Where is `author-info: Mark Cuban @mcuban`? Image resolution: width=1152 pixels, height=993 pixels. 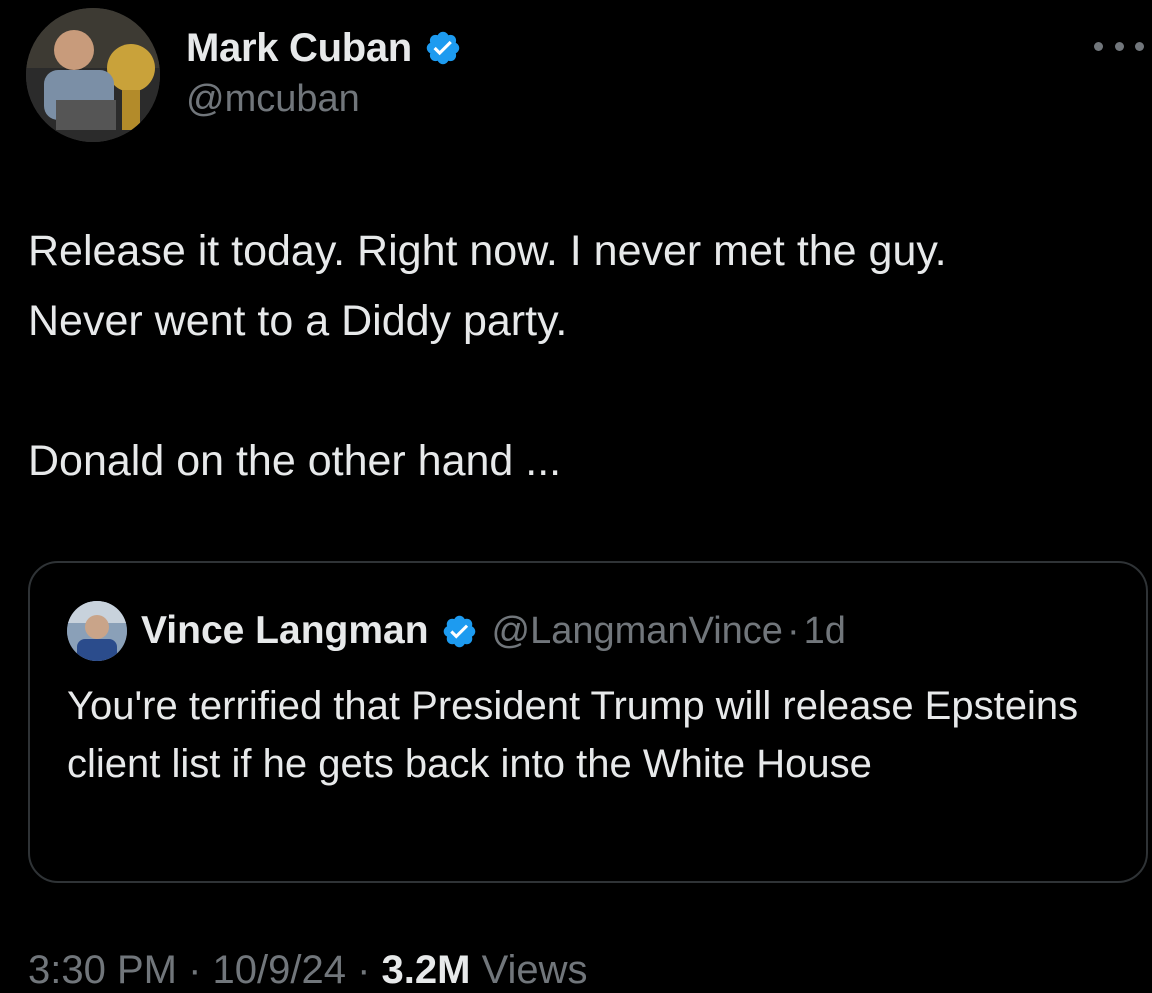 author-info: Mark Cuban @mcuban is located at coordinates (324, 72).